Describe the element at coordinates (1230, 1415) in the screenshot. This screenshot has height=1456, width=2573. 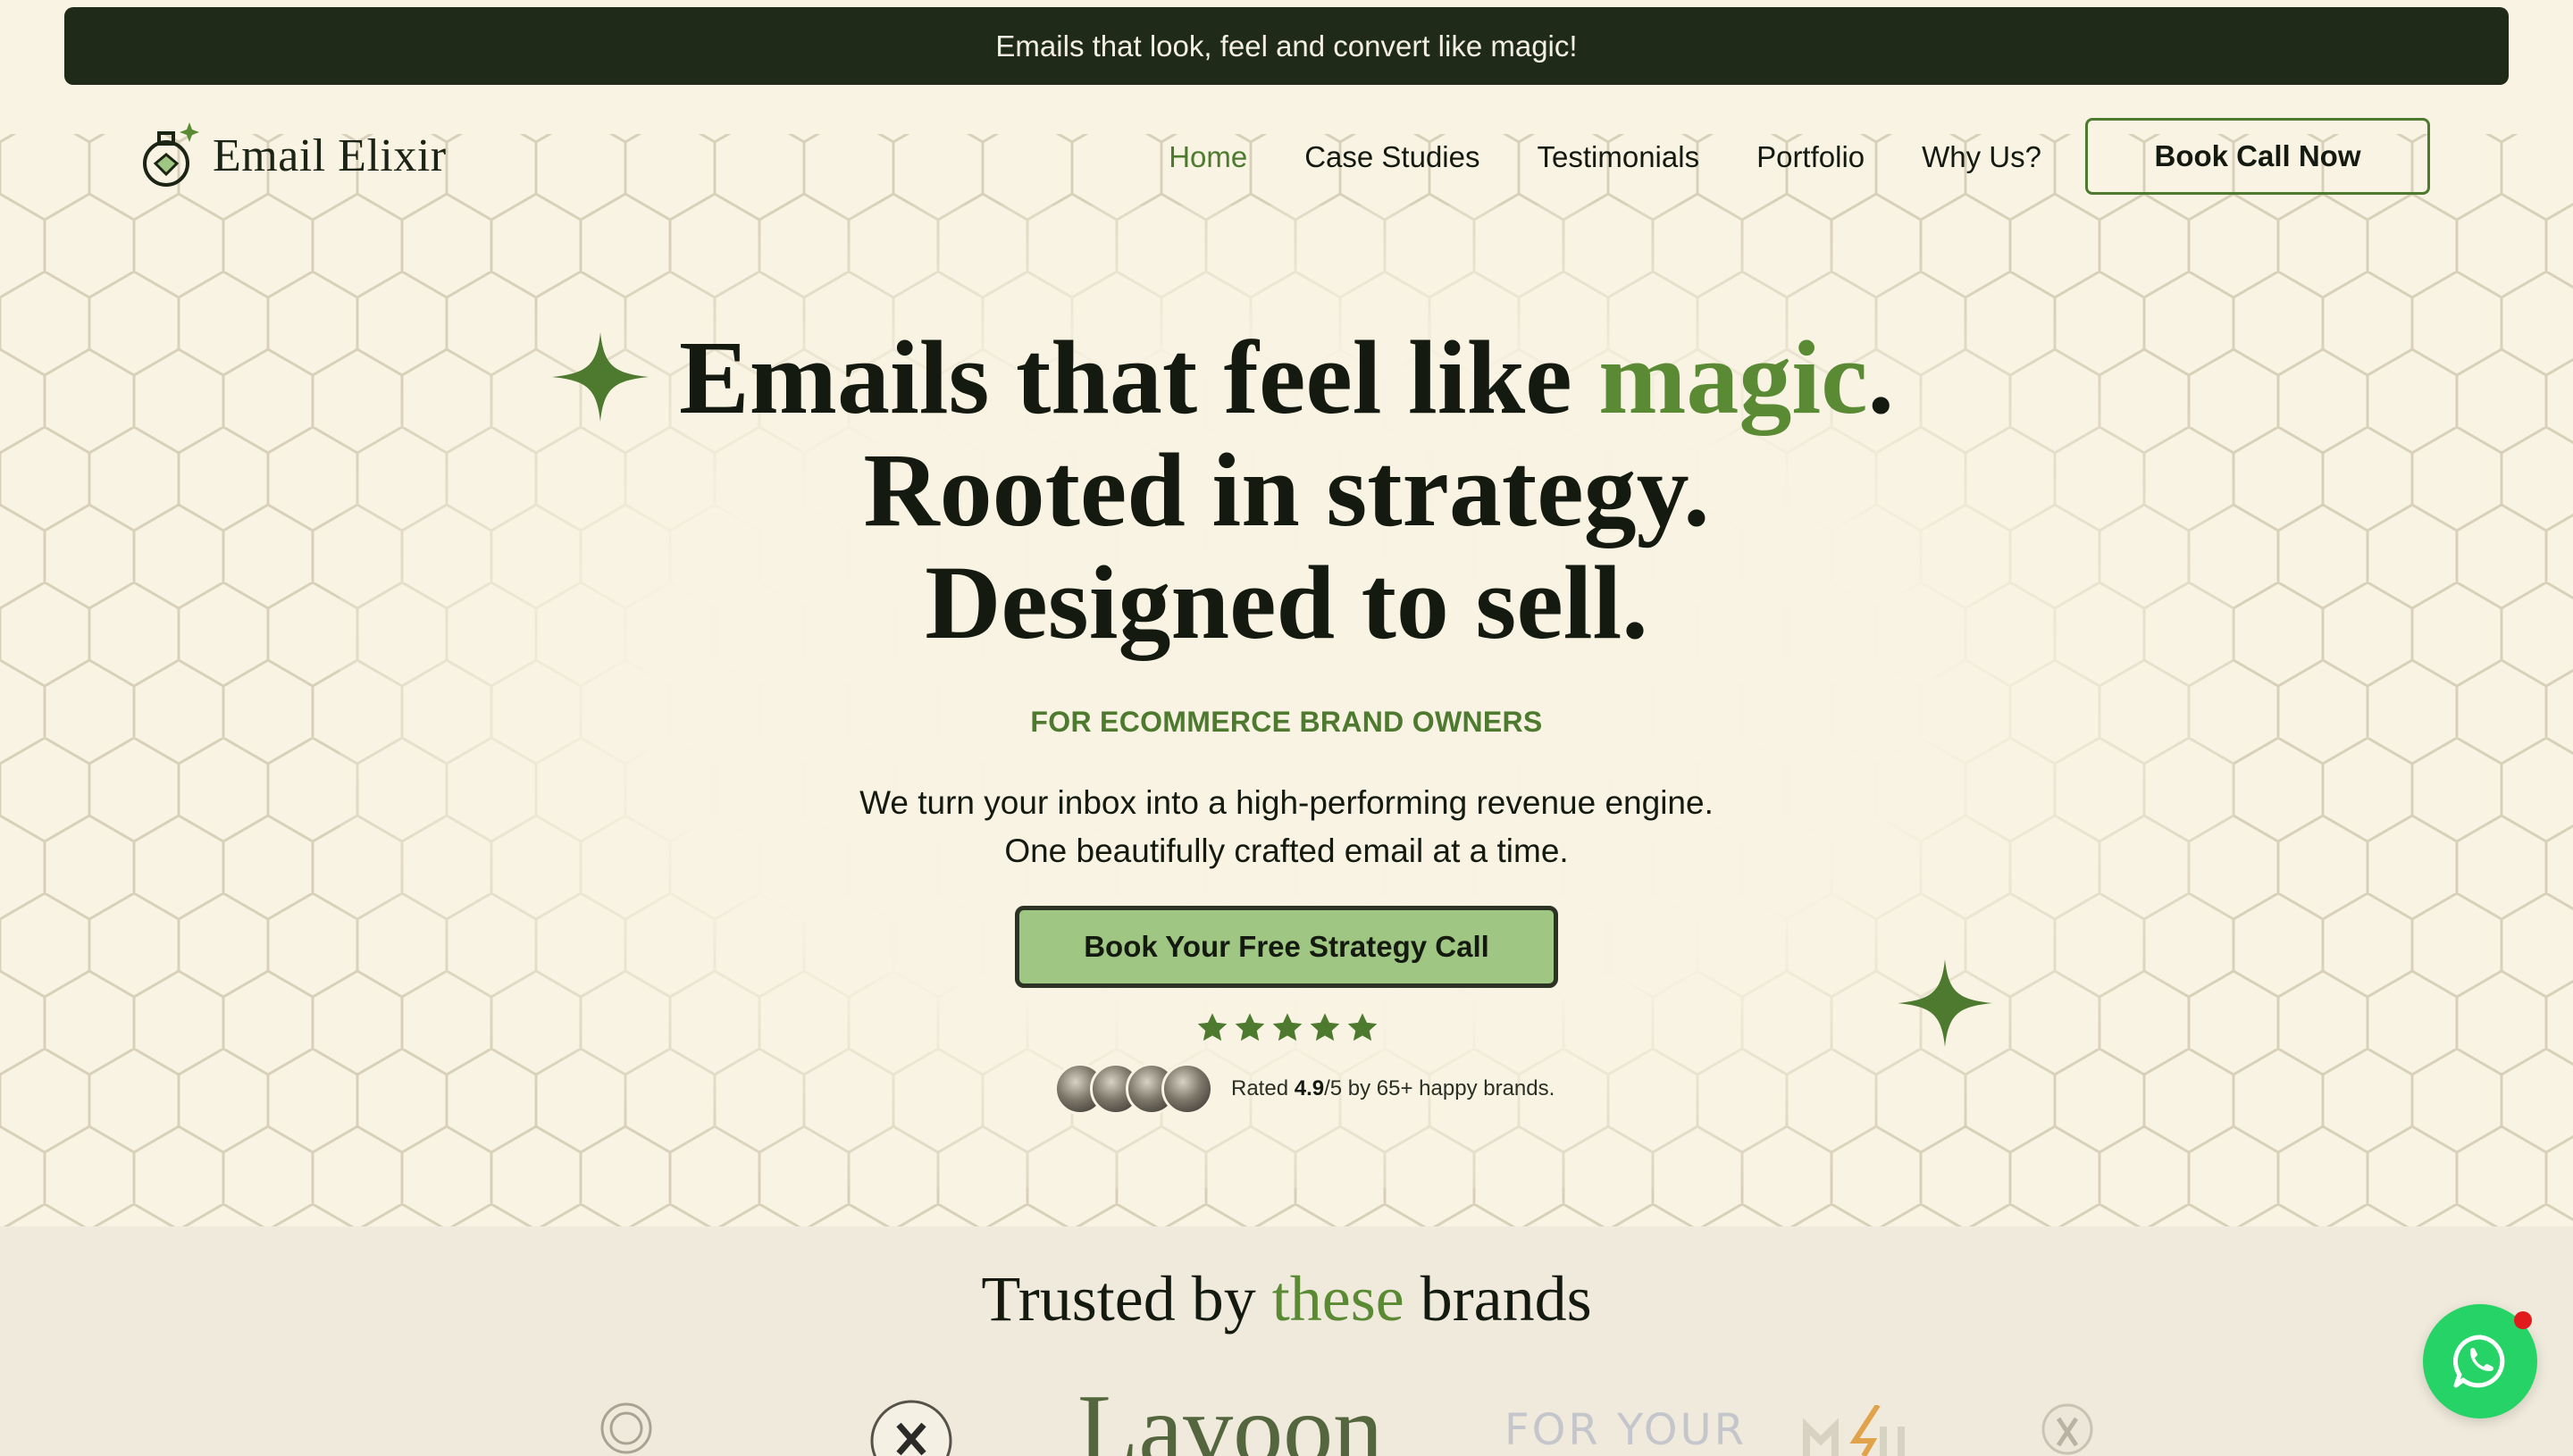
I see `brand-logo-lavoon: Lavoon` at that location.